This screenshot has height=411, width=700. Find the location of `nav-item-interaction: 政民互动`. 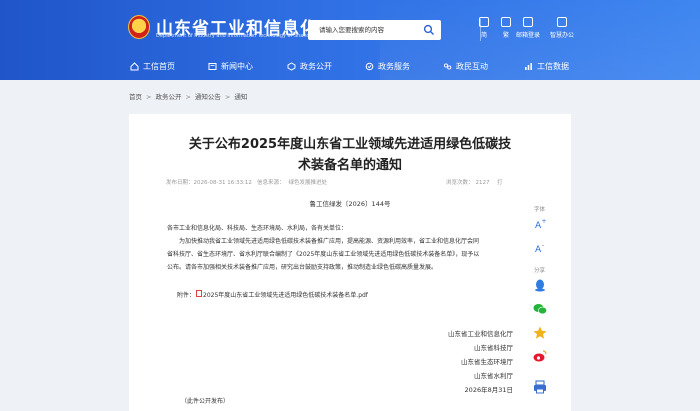

nav-item-interaction: 政民互动 is located at coordinates (465, 68).